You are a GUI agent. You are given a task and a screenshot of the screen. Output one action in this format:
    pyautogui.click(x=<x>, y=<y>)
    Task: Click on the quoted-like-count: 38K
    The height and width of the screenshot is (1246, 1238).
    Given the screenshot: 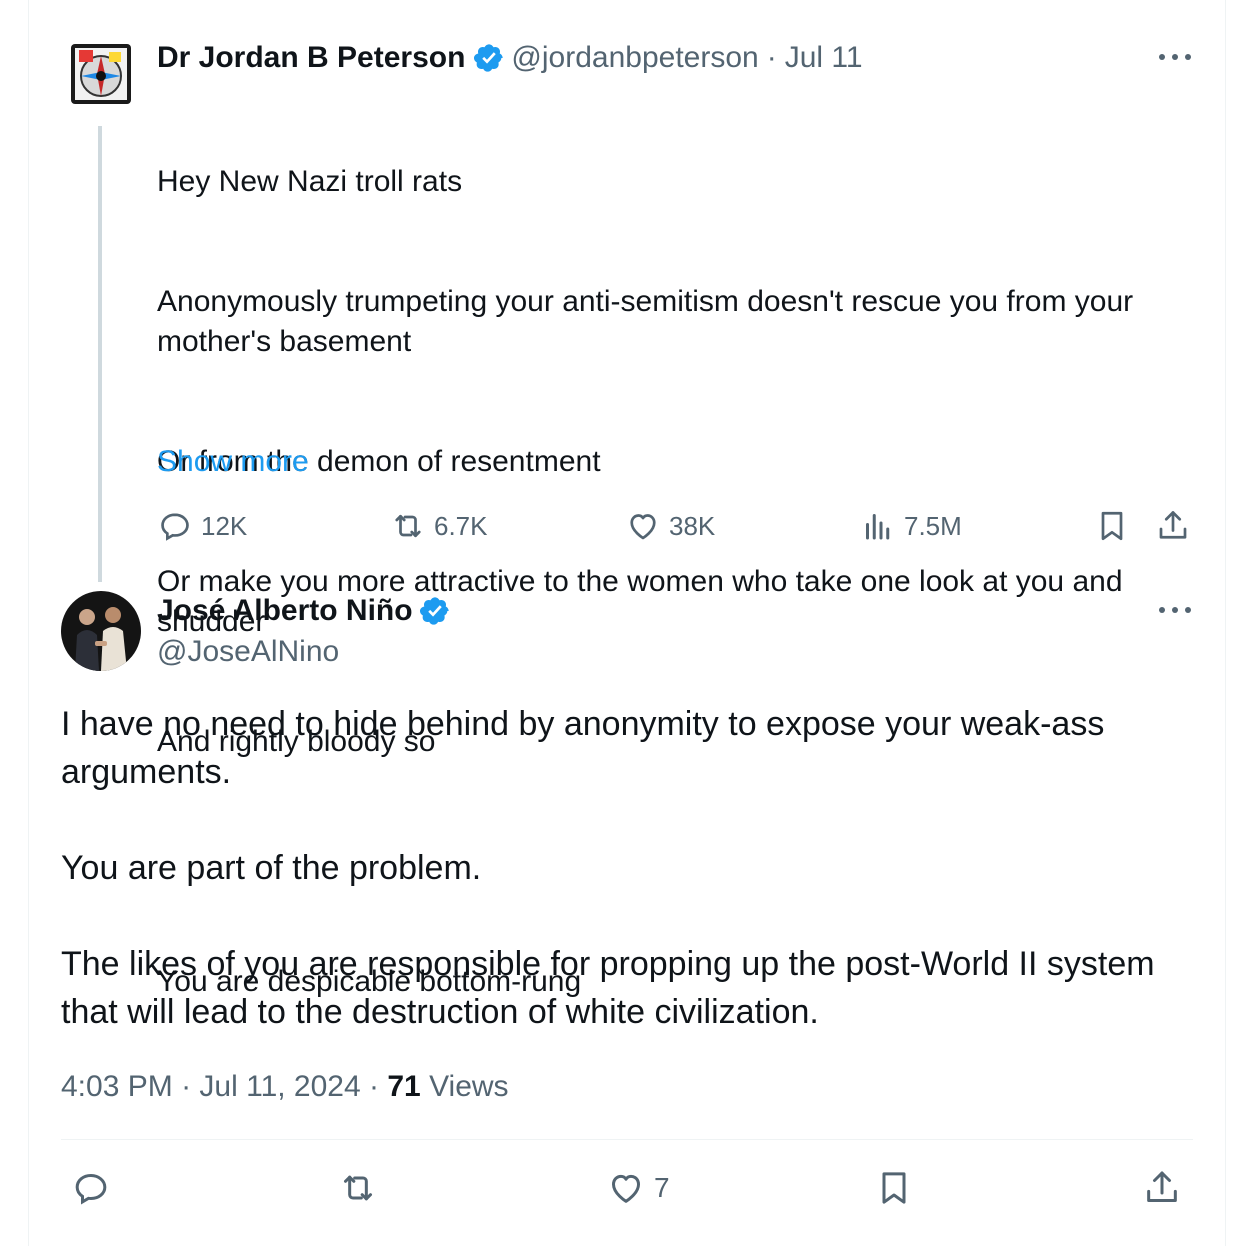 What is the action you would take?
    pyautogui.click(x=692, y=525)
    